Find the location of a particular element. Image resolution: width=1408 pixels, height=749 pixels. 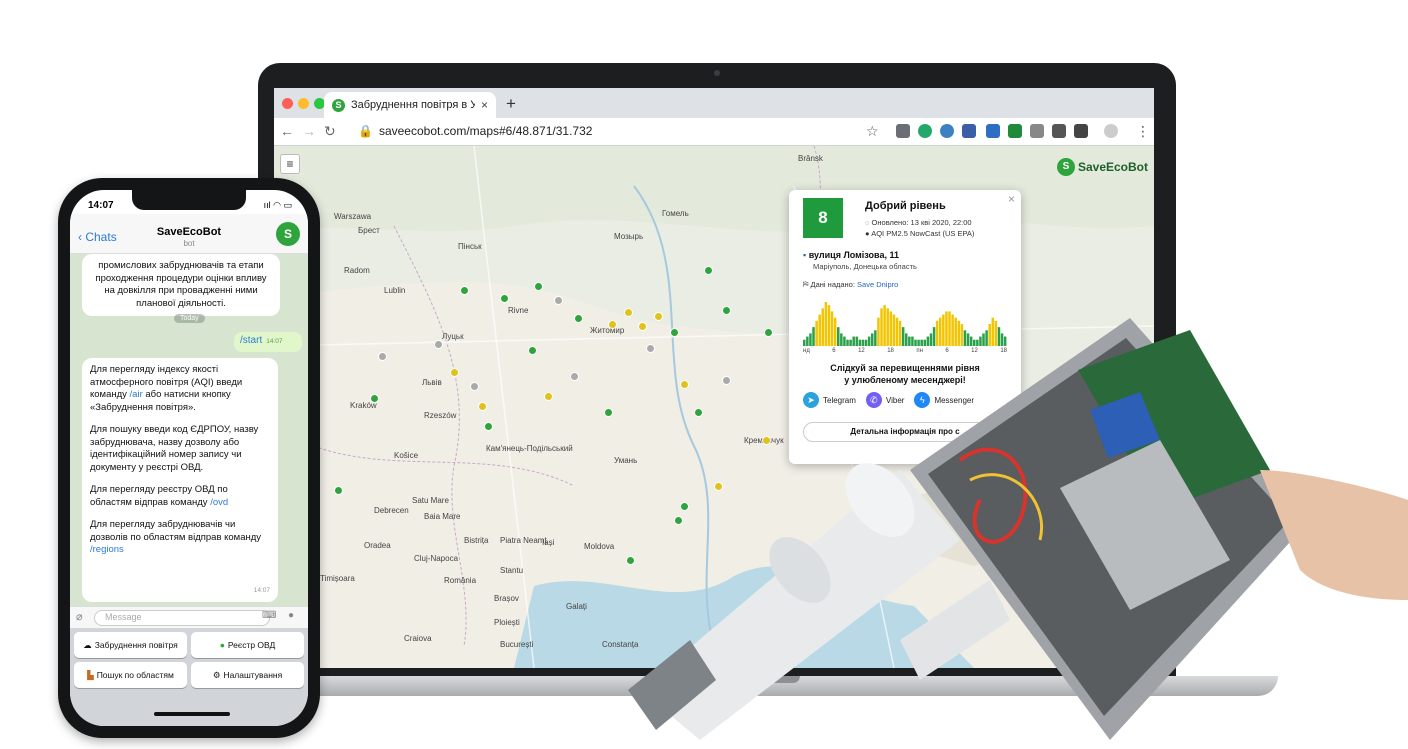

minimize-window-button is located at coordinates (303, 103).